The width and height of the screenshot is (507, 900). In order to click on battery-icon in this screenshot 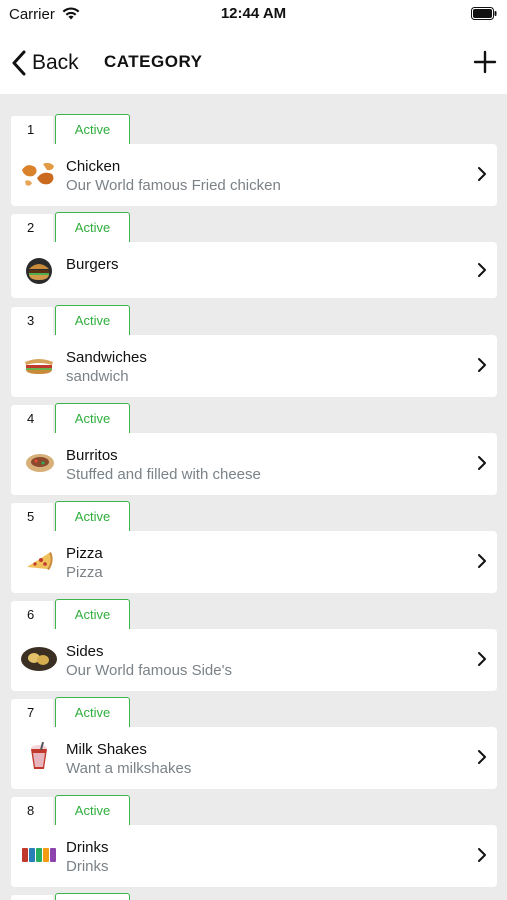, I will do `click(484, 13)`.